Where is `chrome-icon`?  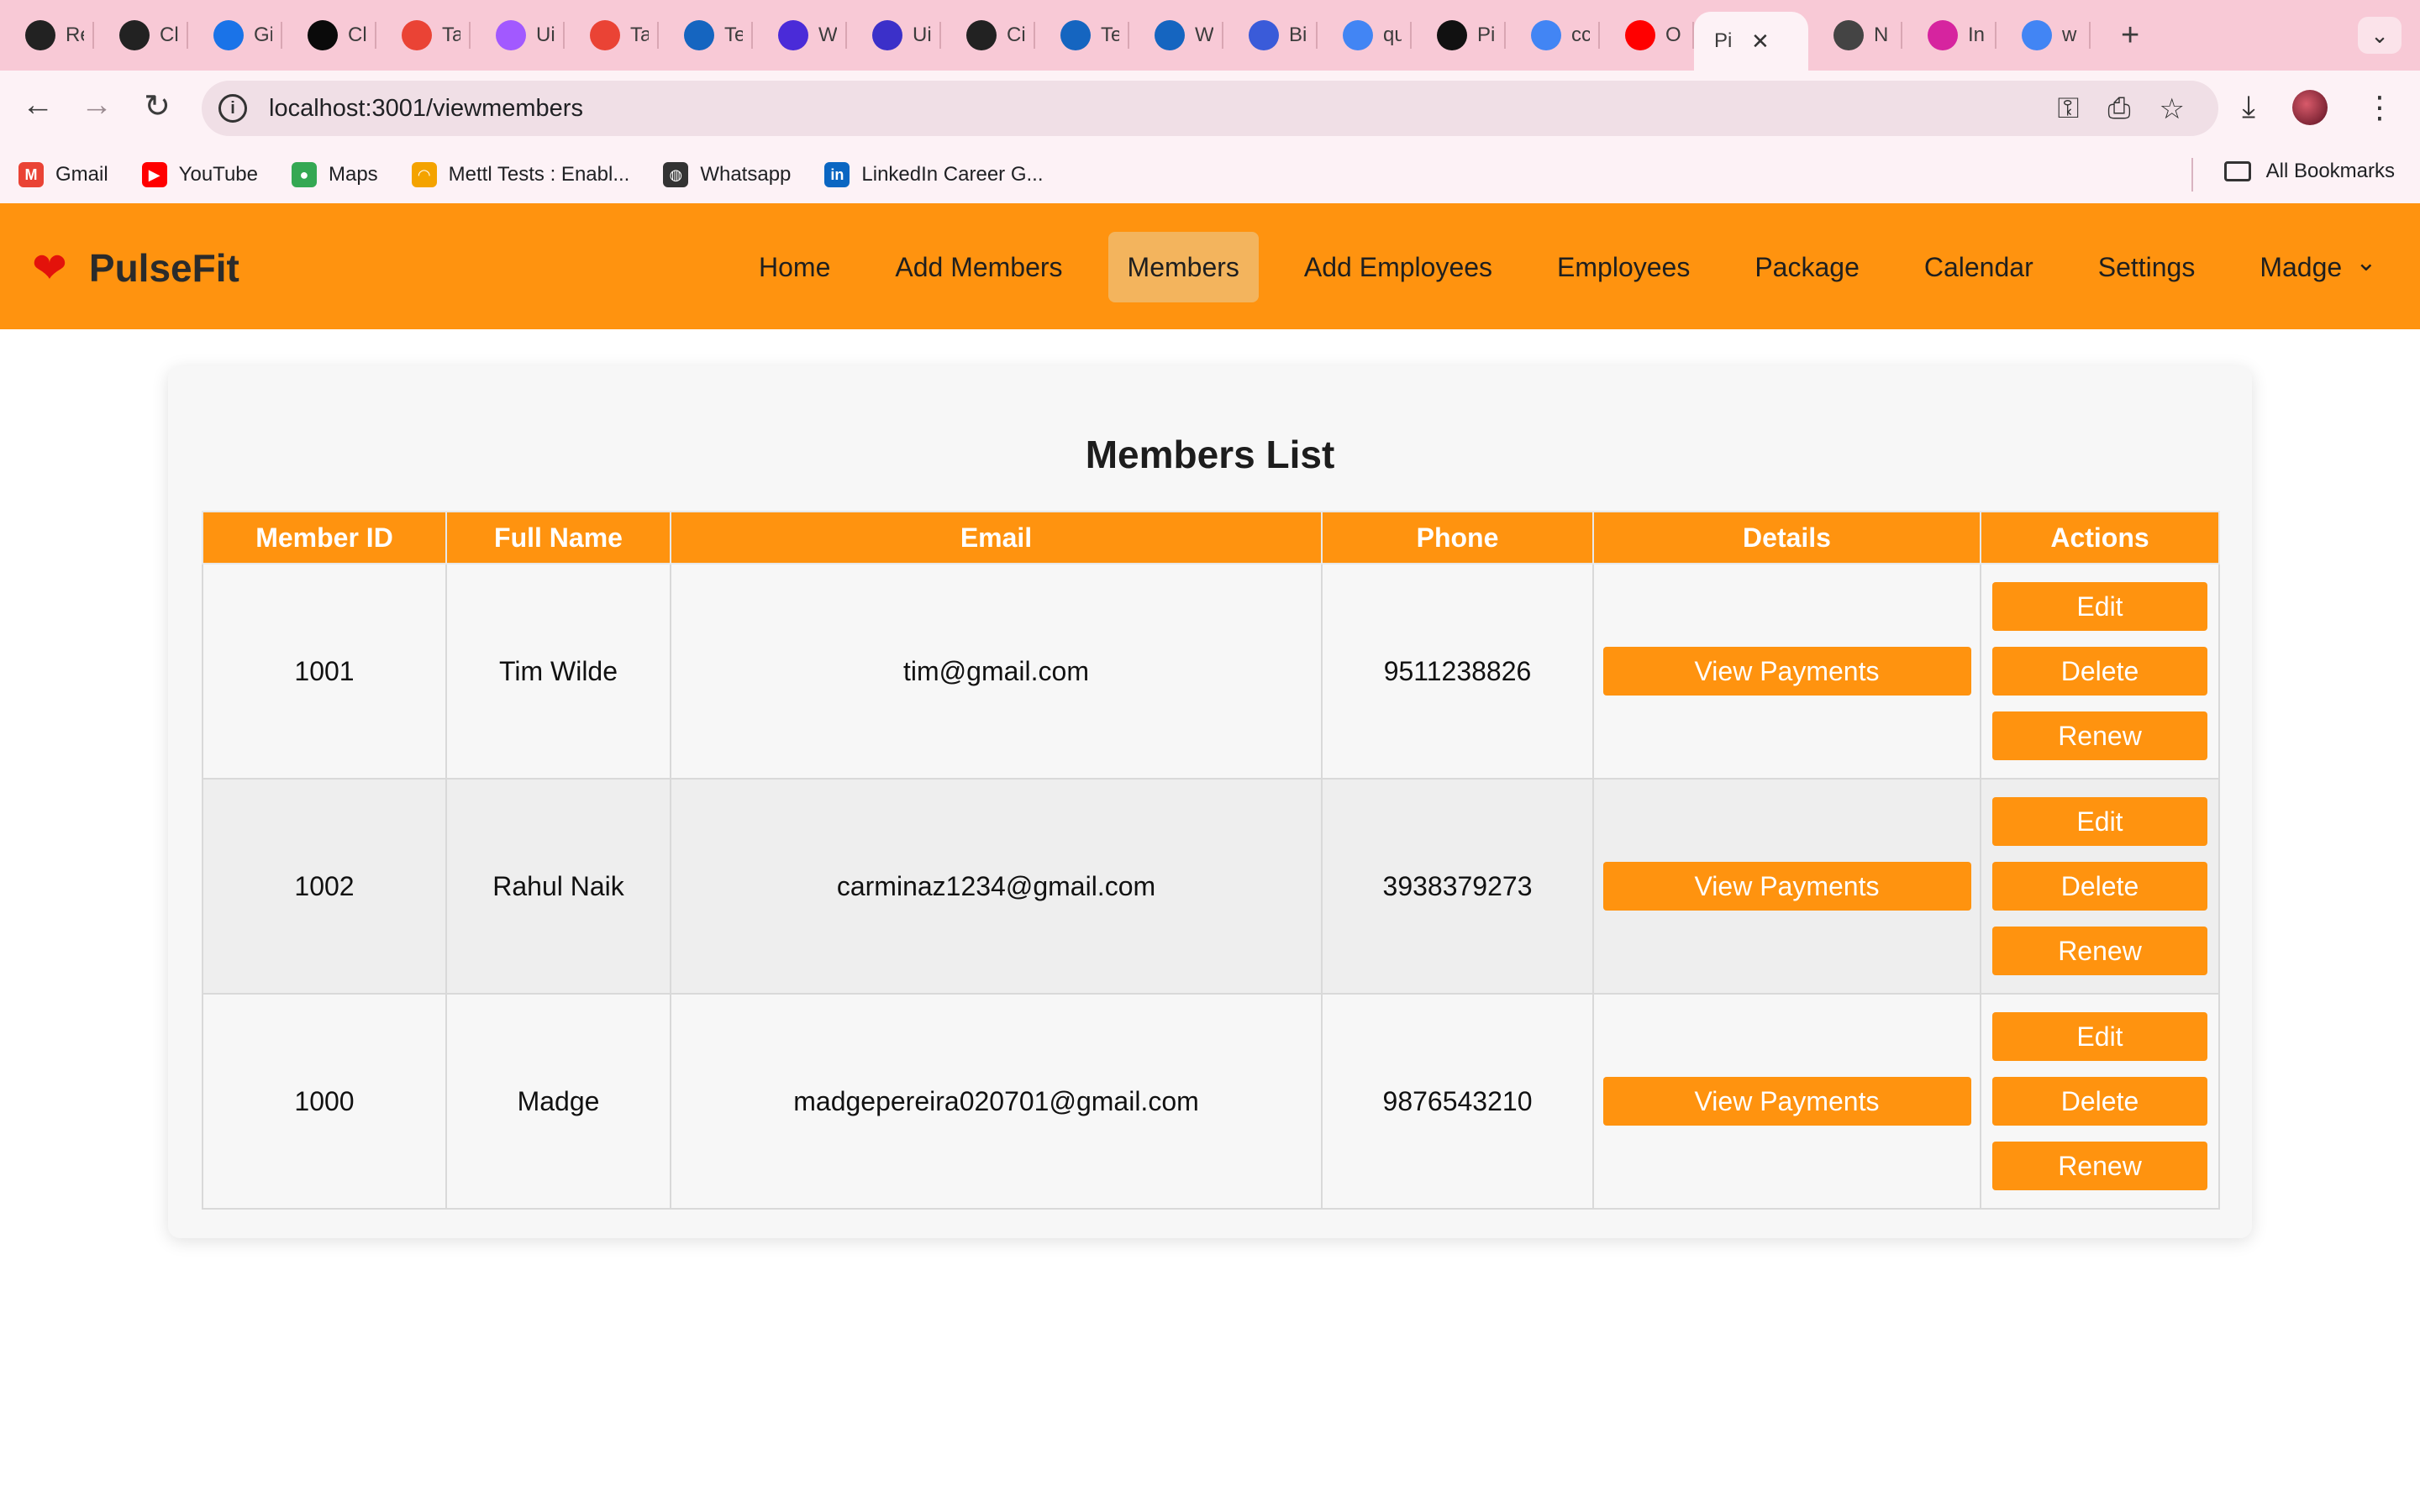
chrome-icon is located at coordinates (1849, 35).